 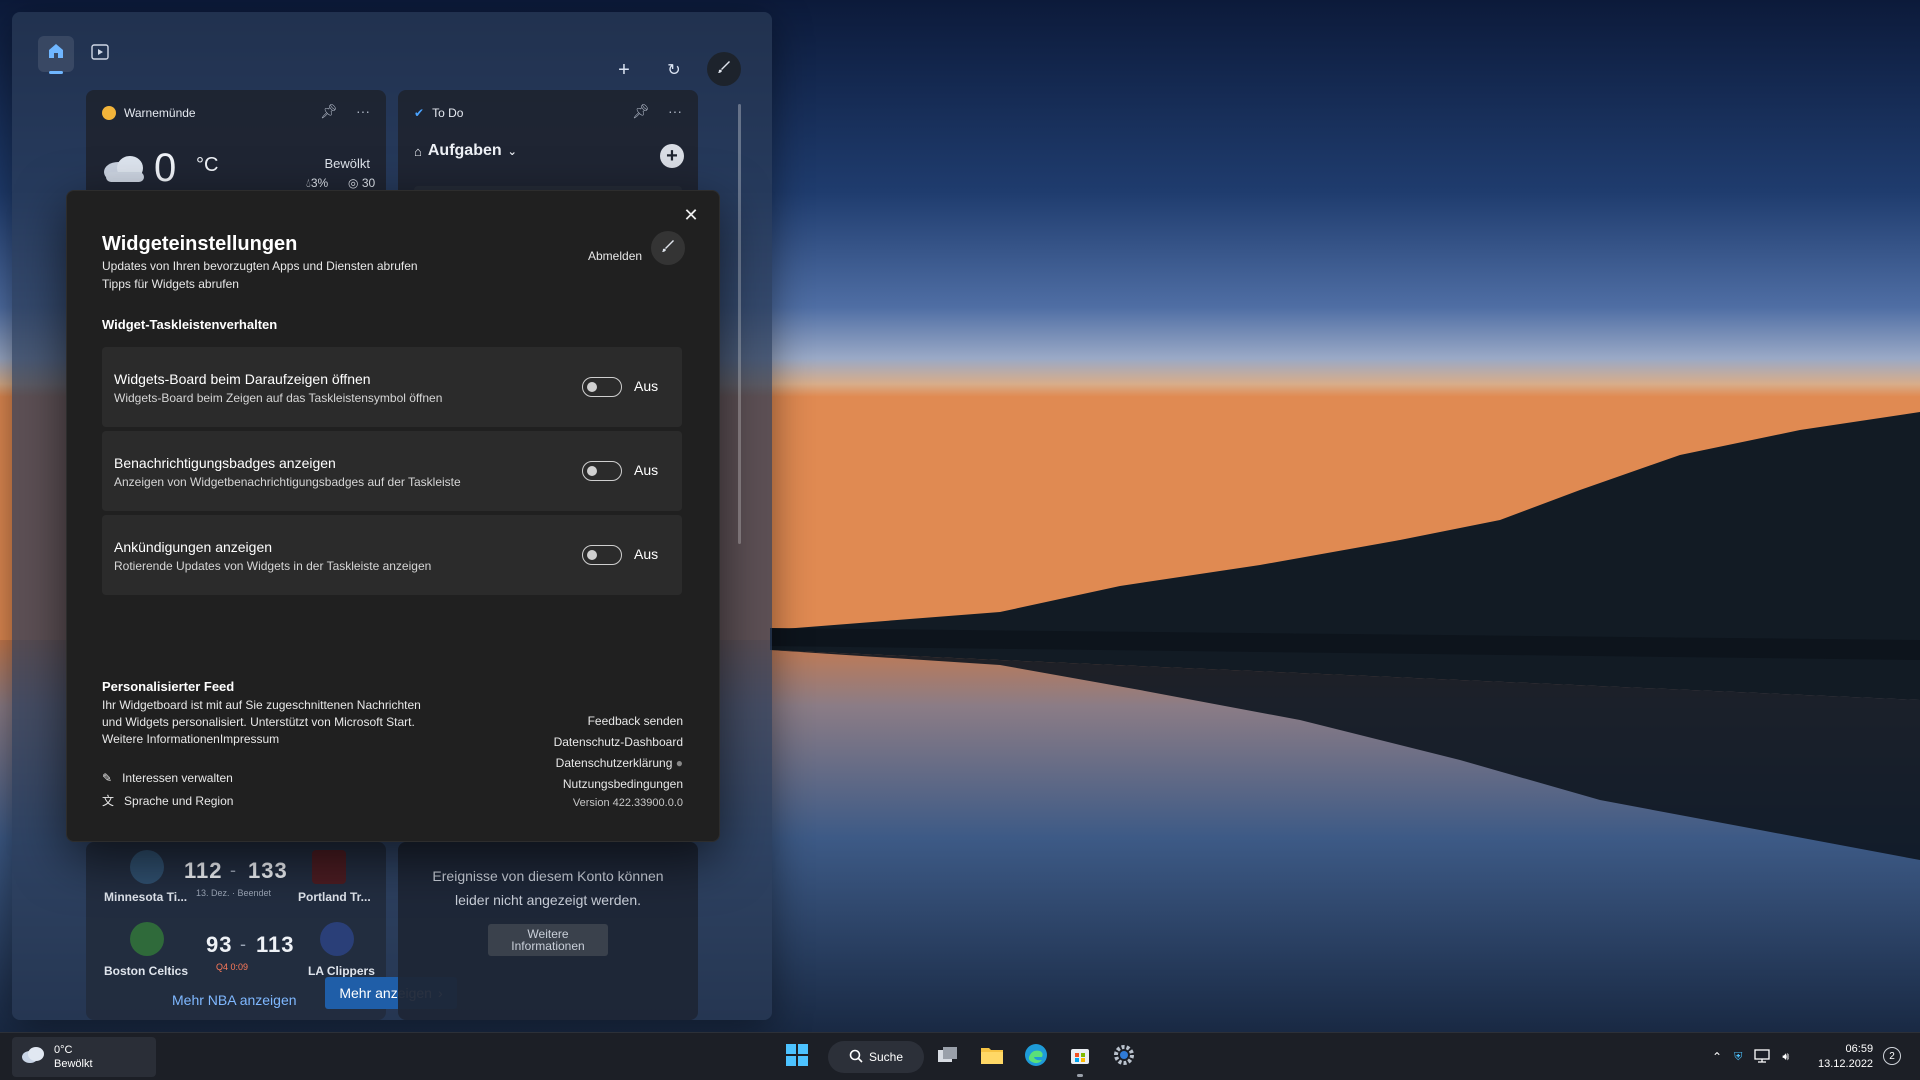 I want to click on version-text: Version 422.33900.0.0, so click(x=627, y=803).